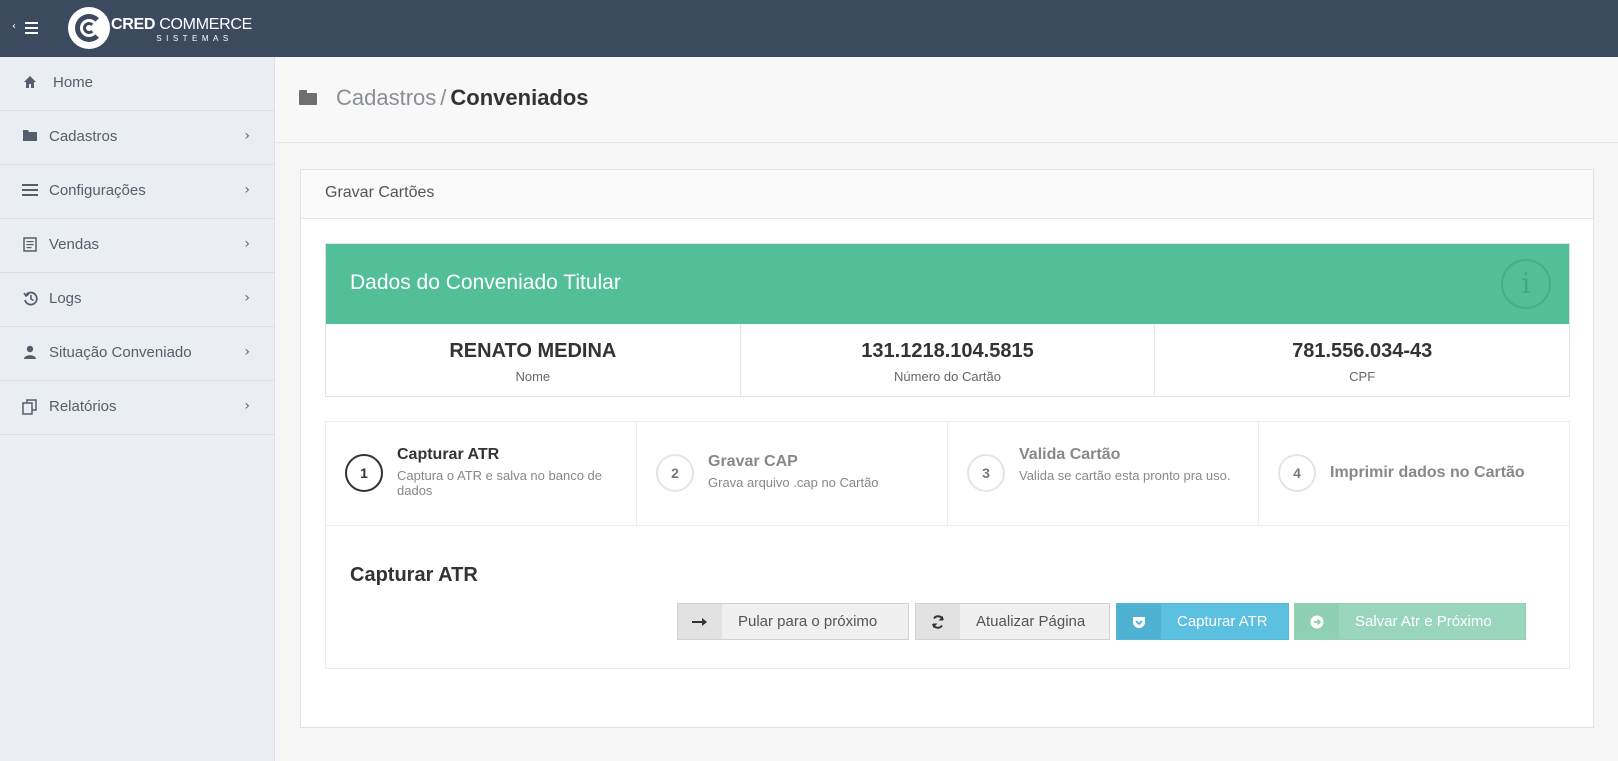 Image resolution: width=1618 pixels, height=761 pixels. Describe the element at coordinates (73, 82) in the screenshot. I see `sidebar-item-label: Home` at that location.